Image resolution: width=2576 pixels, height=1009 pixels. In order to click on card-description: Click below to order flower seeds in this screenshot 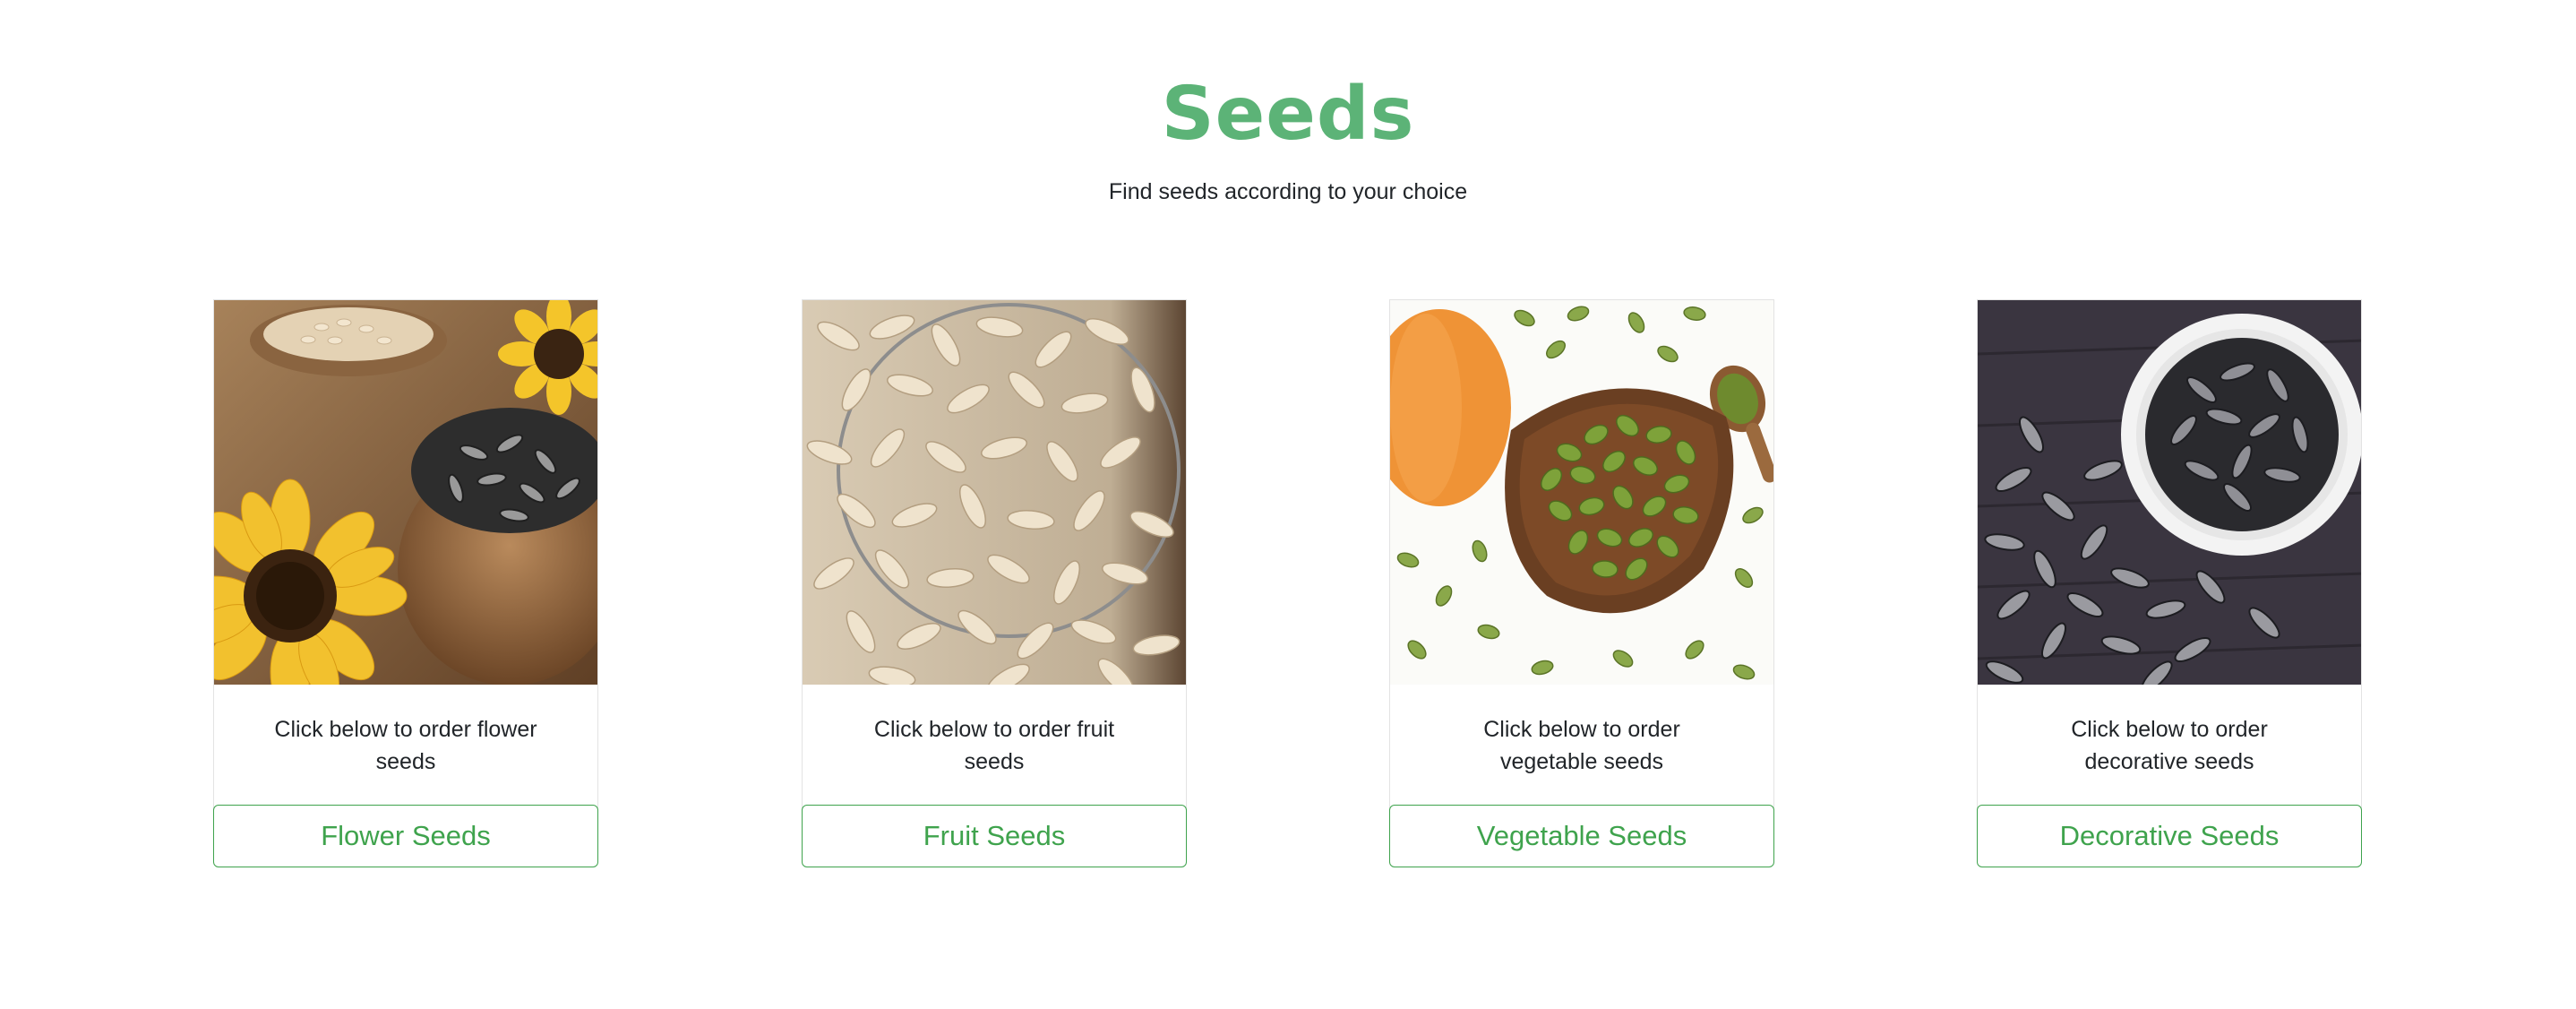, I will do `click(405, 745)`.